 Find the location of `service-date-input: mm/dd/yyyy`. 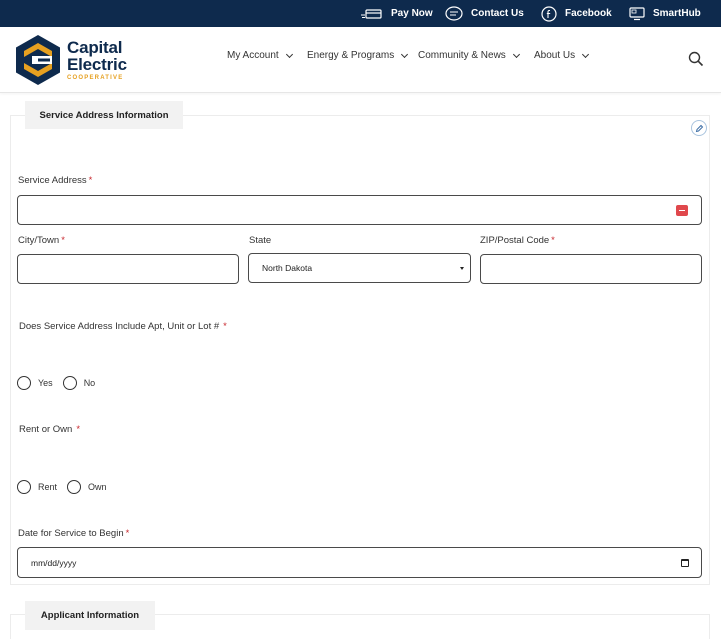

service-date-input: mm/dd/yyyy is located at coordinates (359, 562).